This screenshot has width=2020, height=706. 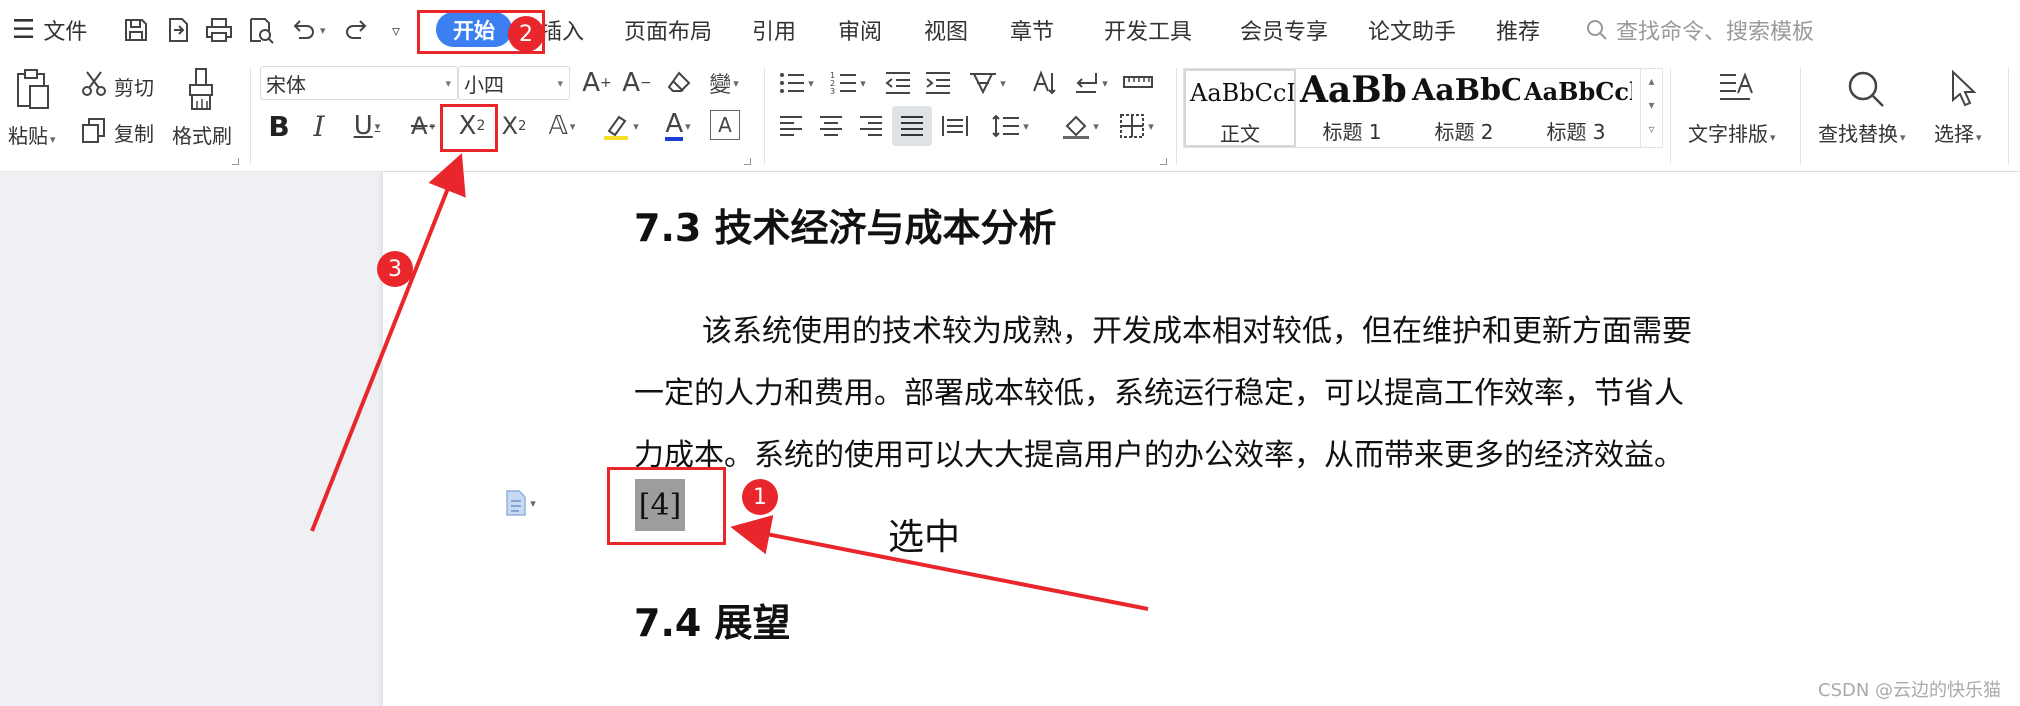 I want to click on step-badge-2: 2, so click(x=526, y=34).